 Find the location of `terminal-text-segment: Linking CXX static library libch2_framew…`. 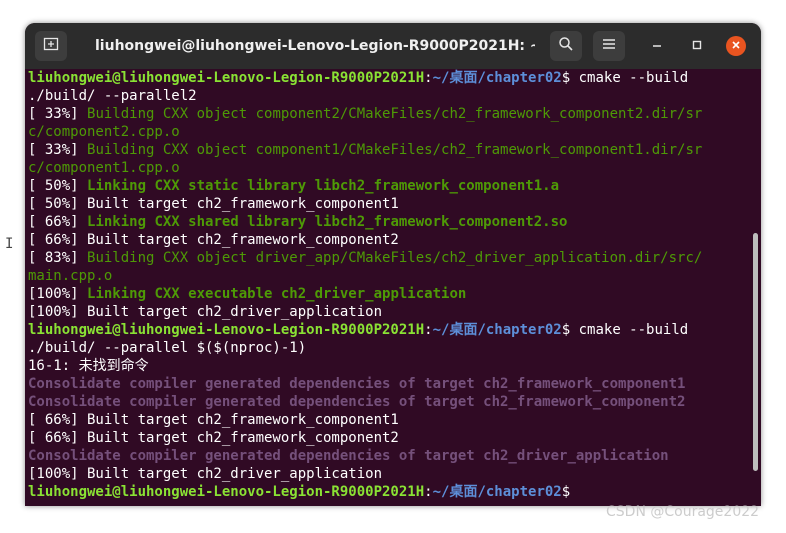

terminal-text-segment: Linking CXX static library libch2_framew… is located at coordinates (323, 186).